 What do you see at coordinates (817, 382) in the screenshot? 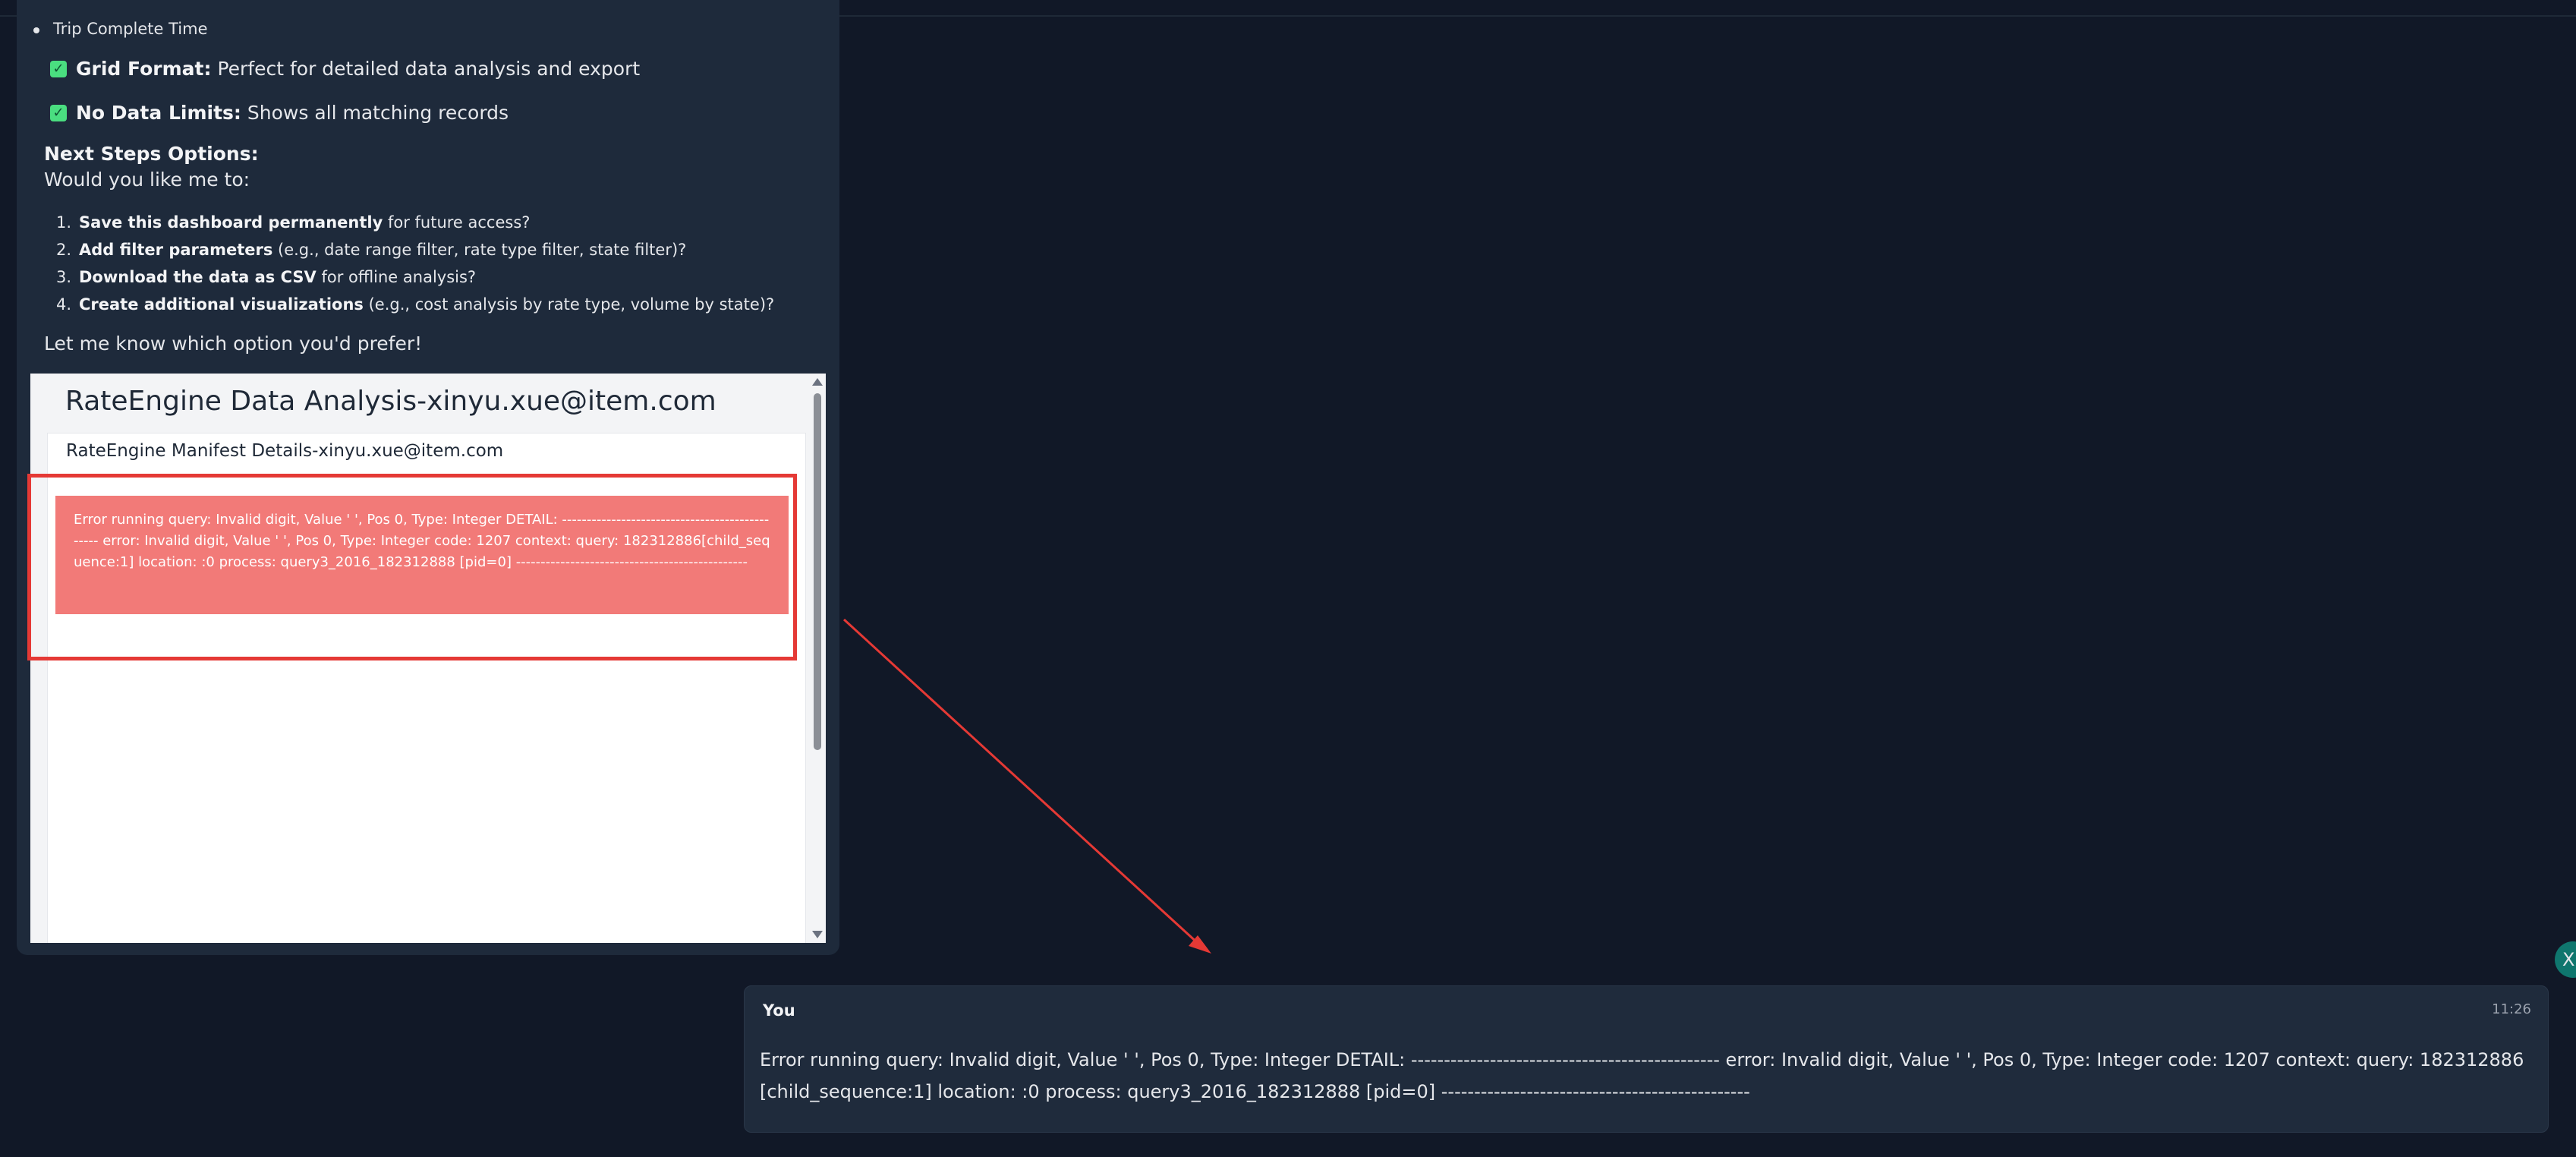
I see `scroll-up-icon` at bounding box center [817, 382].